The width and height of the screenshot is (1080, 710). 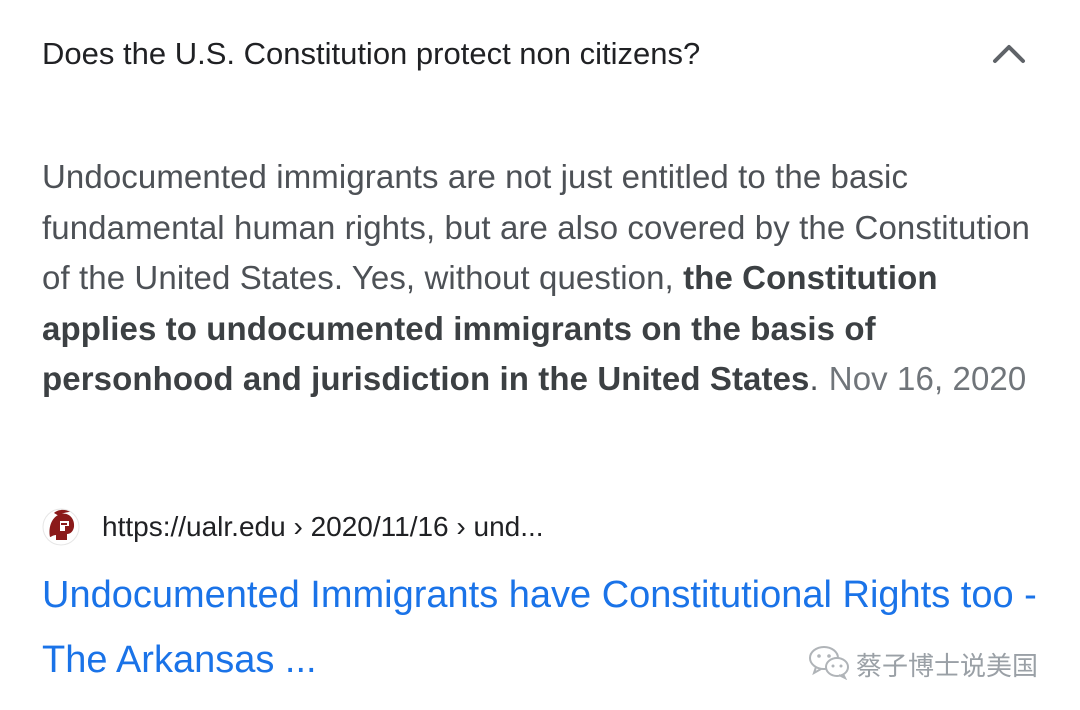 I want to click on answer-end: ., so click(x=814, y=378).